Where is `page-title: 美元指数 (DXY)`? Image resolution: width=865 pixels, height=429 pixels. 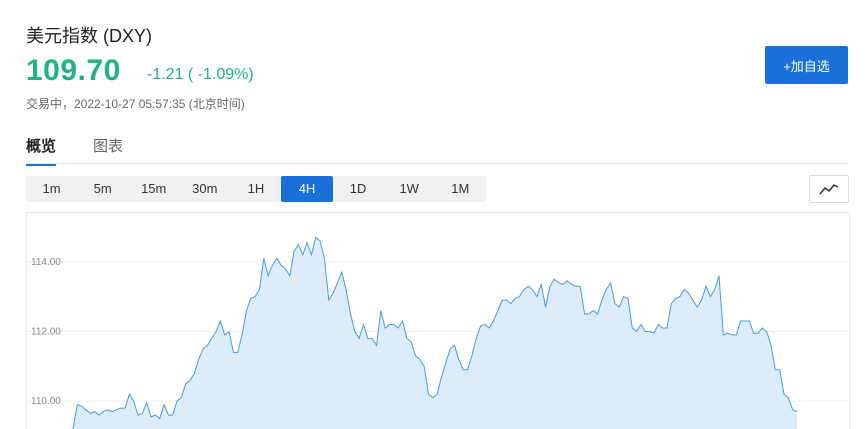
page-title: 美元指数 (DXY) is located at coordinates (89, 36).